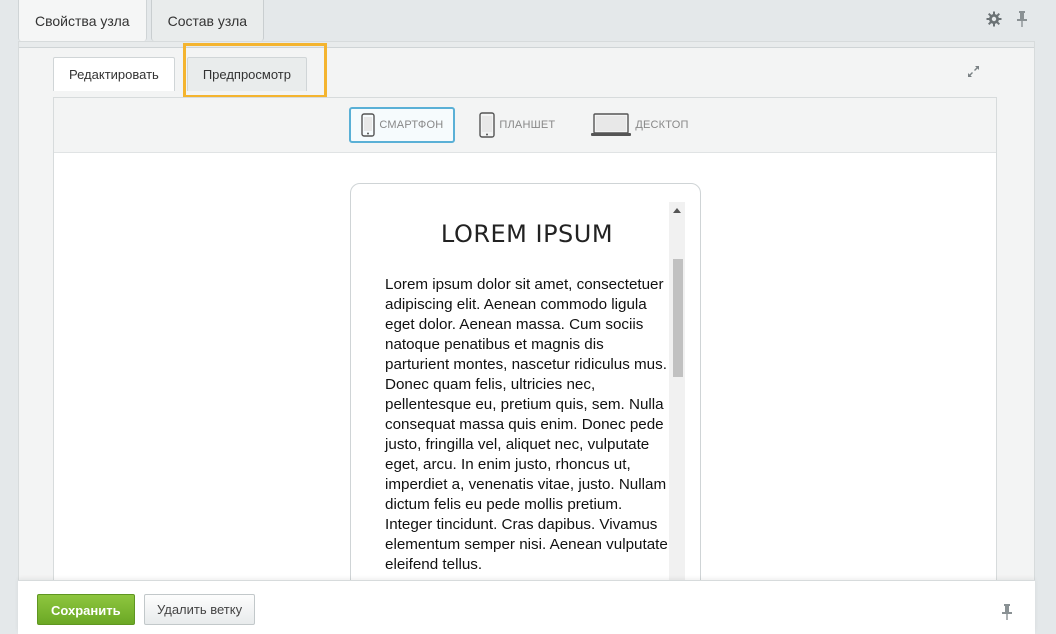  What do you see at coordinates (994, 19) in the screenshot?
I see `gear-icon` at bounding box center [994, 19].